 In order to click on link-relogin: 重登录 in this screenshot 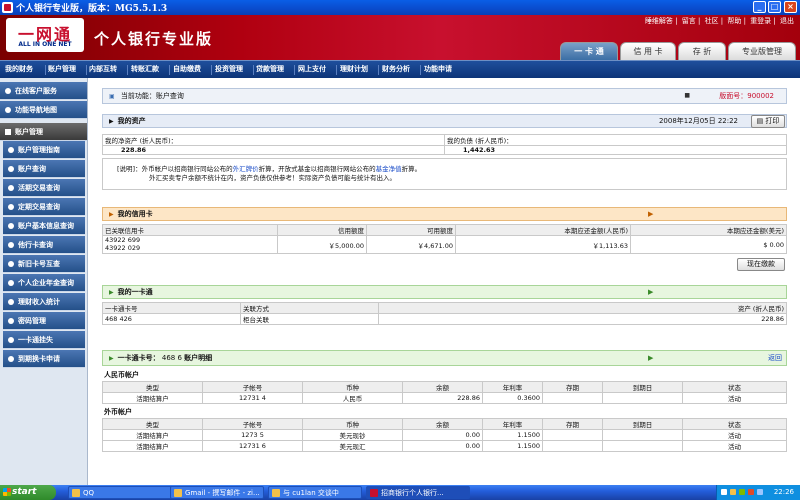, I will do `click(760, 21)`.